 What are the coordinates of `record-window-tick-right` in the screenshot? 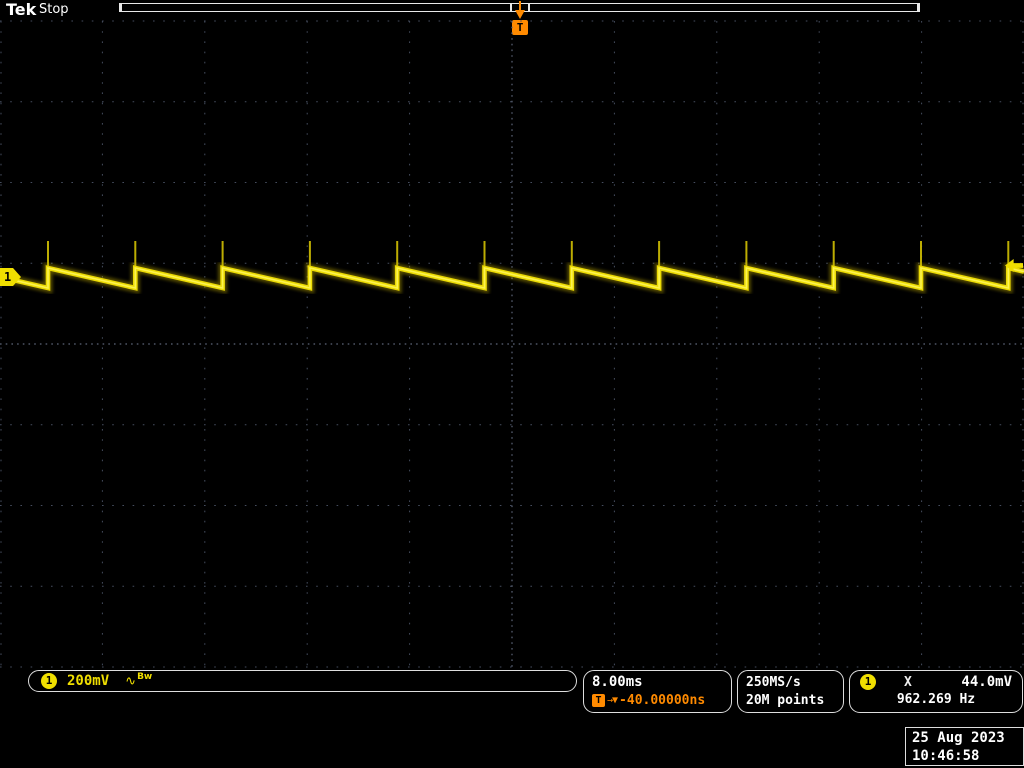 It's located at (529, 7).